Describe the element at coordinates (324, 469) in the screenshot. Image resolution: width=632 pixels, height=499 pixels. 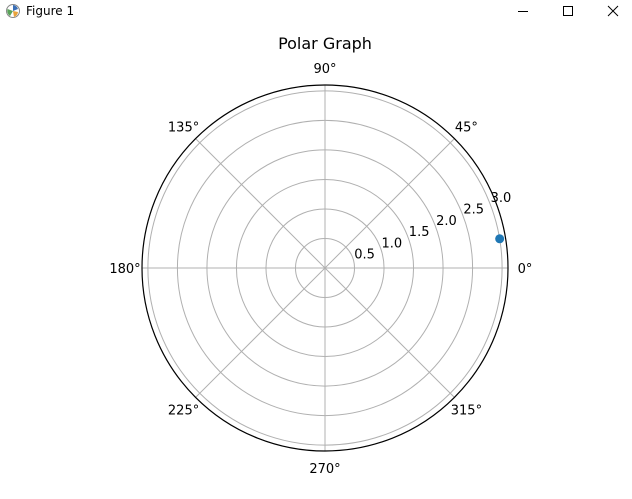
I see `theta-tick-label: 270°` at that location.